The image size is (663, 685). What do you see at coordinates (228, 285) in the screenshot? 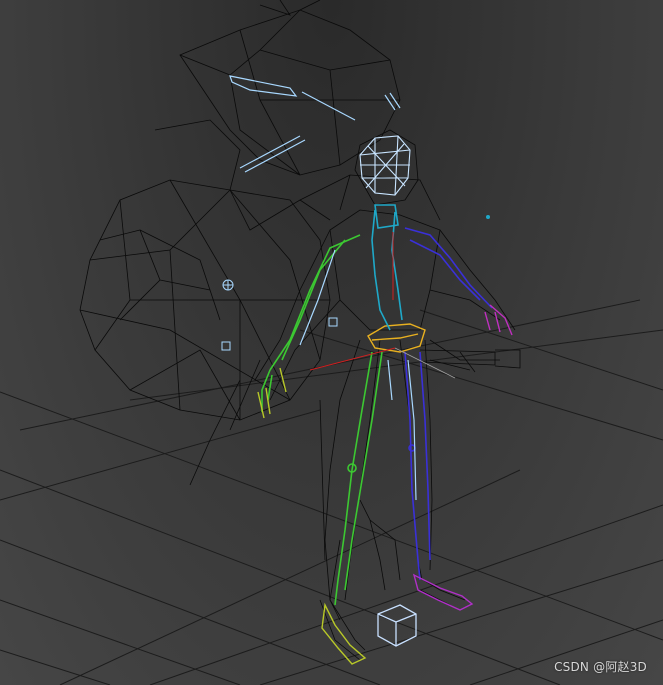
I see `helper-sphere` at bounding box center [228, 285].